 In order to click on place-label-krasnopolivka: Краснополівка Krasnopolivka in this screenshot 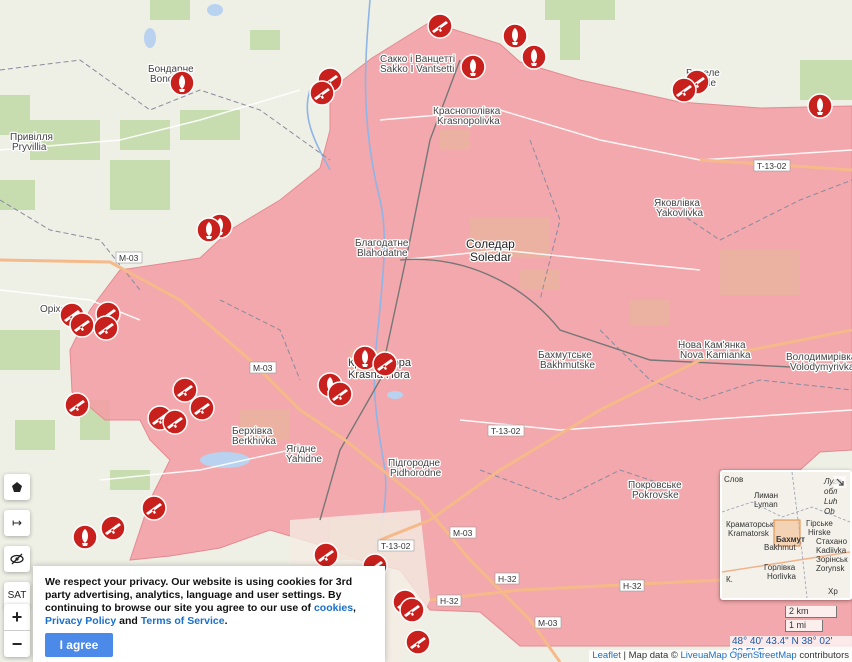, I will do `click(467, 117)`.